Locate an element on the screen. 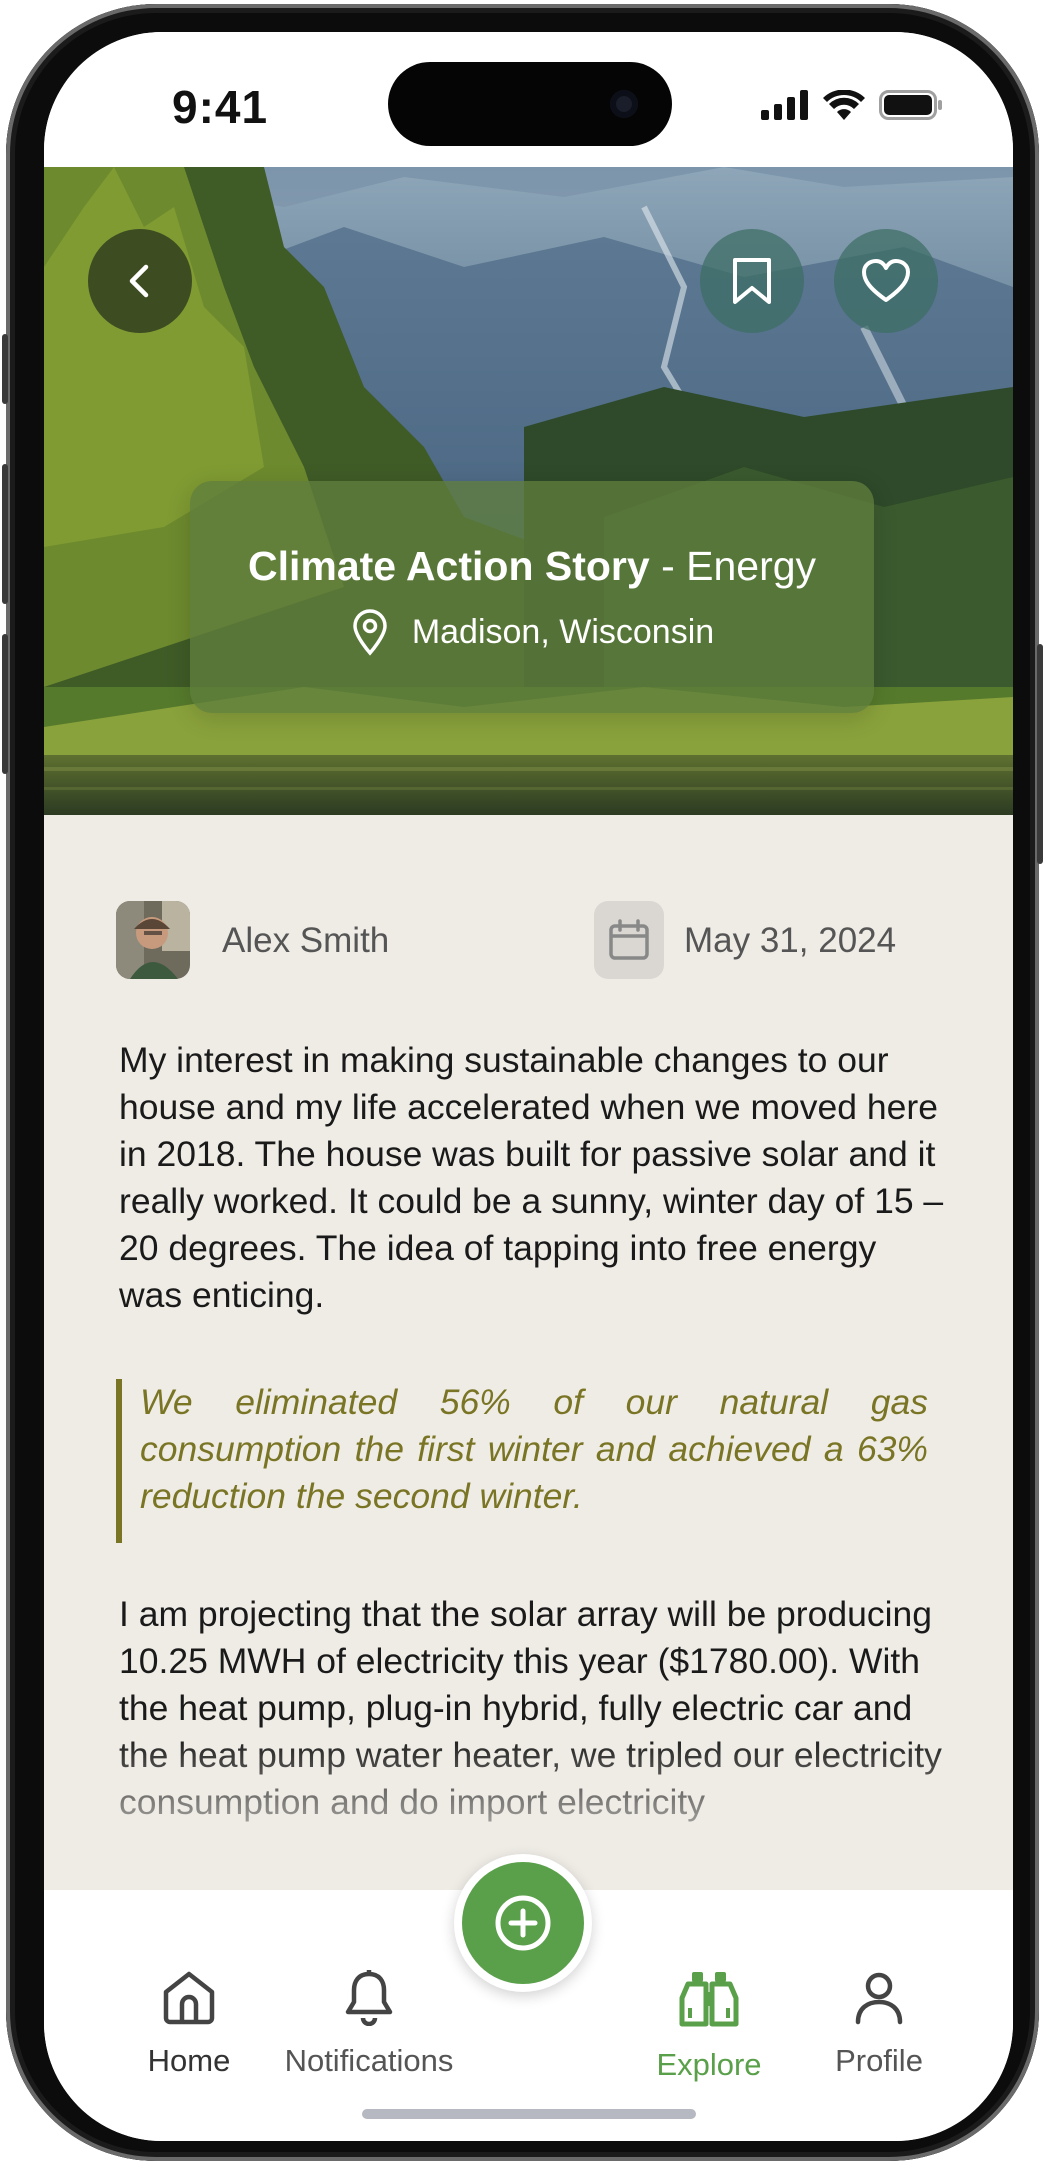 The width and height of the screenshot is (1045, 2165). back-button is located at coordinates (140, 281).